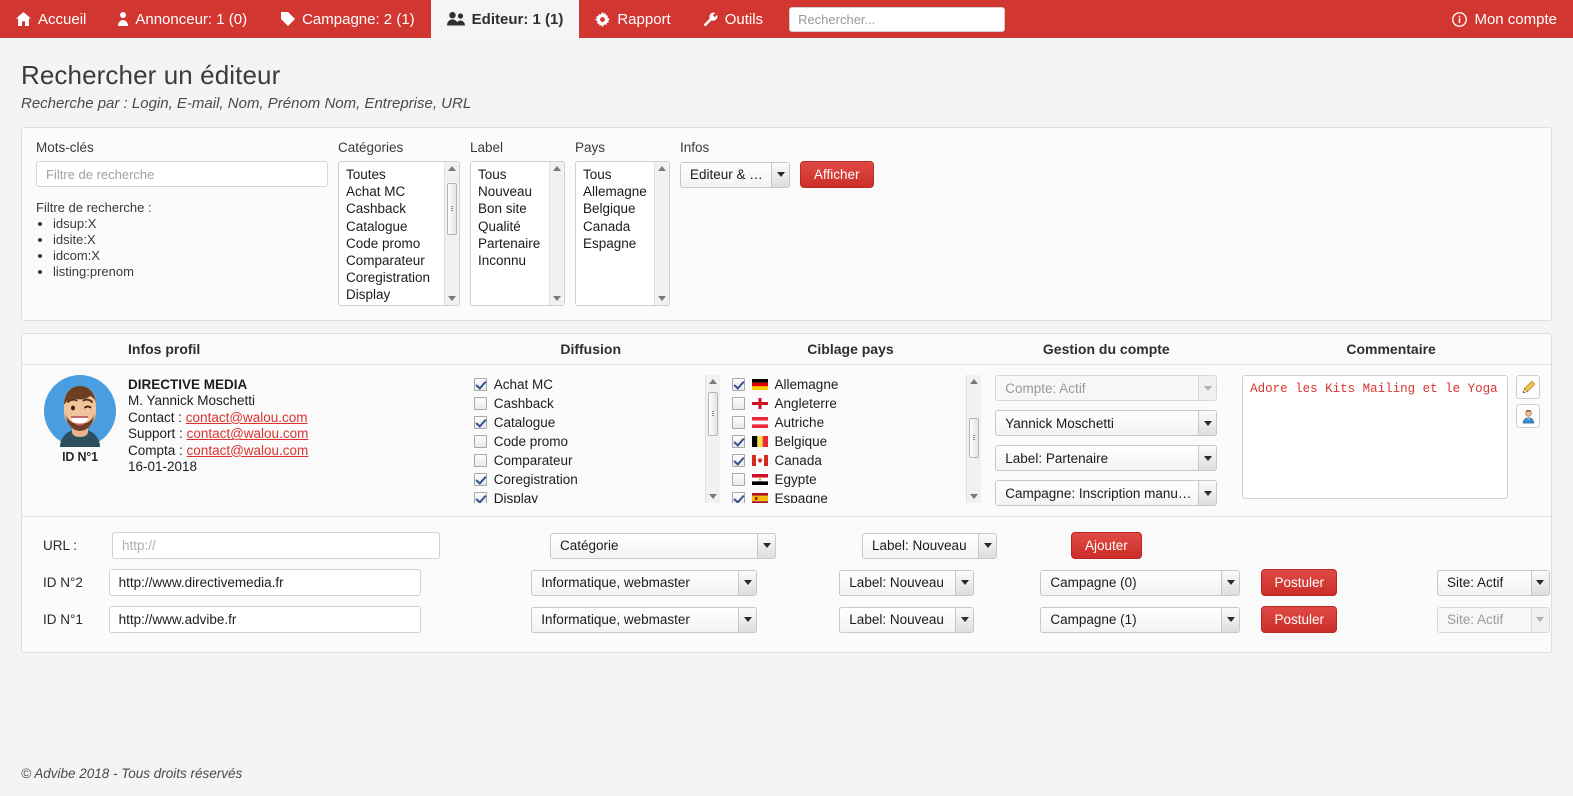  I want to click on list-item: Achat MC, so click(589, 384).